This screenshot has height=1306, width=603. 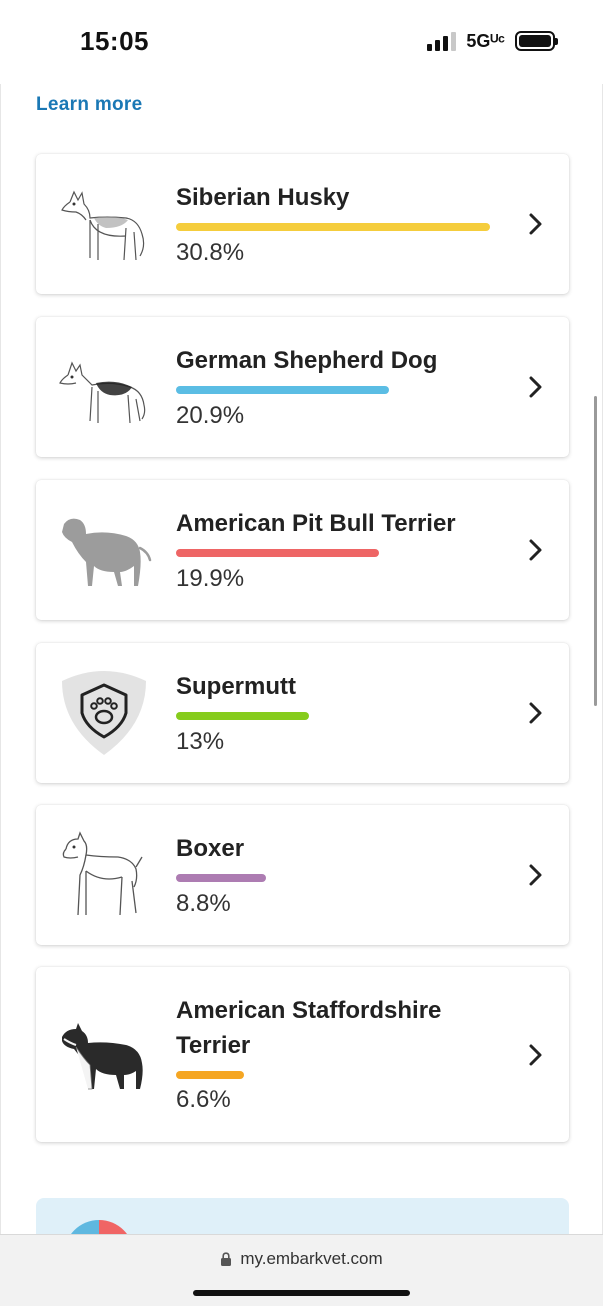 I want to click on paw-shield-icon, so click(x=104, y=713).